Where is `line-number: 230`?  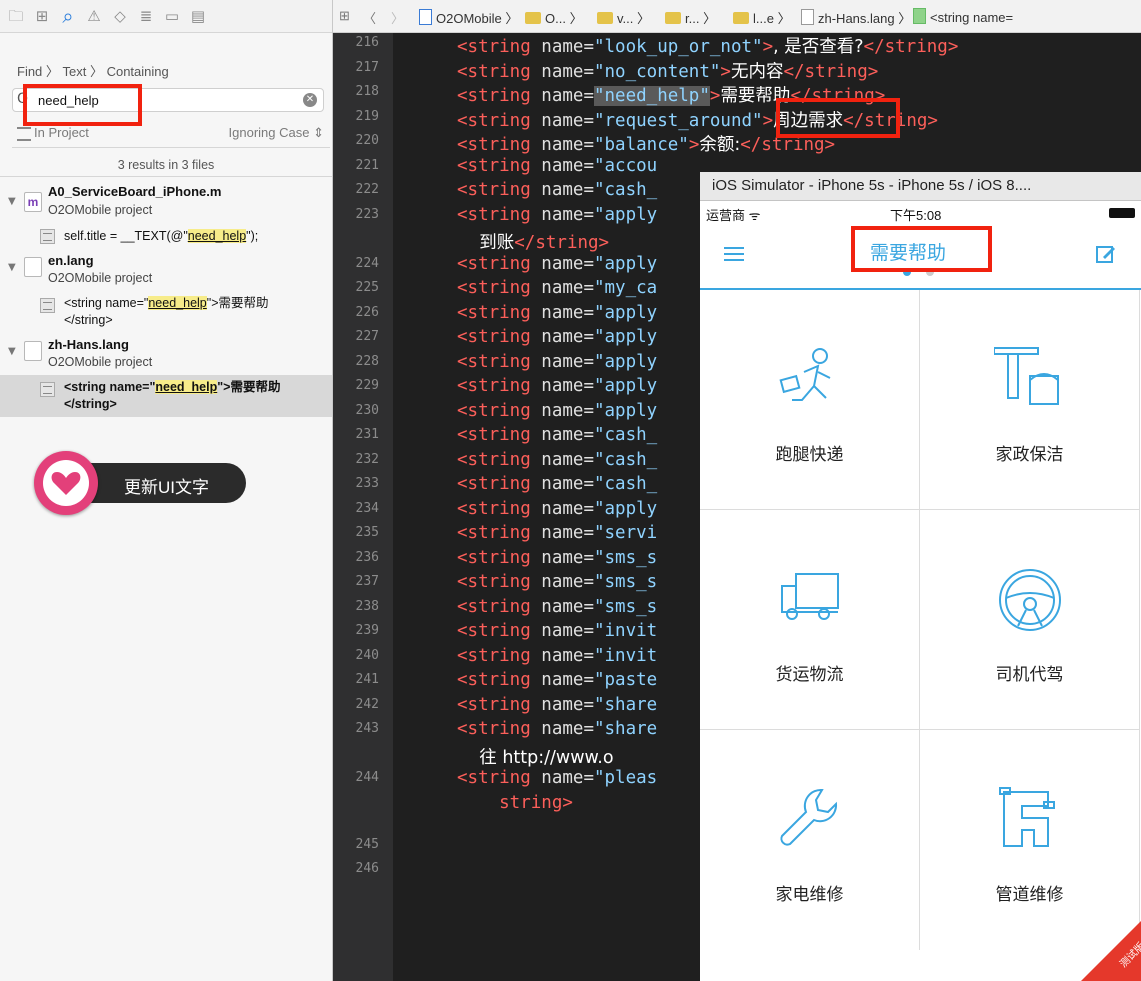 line-number: 230 is located at coordinates (367, 410).